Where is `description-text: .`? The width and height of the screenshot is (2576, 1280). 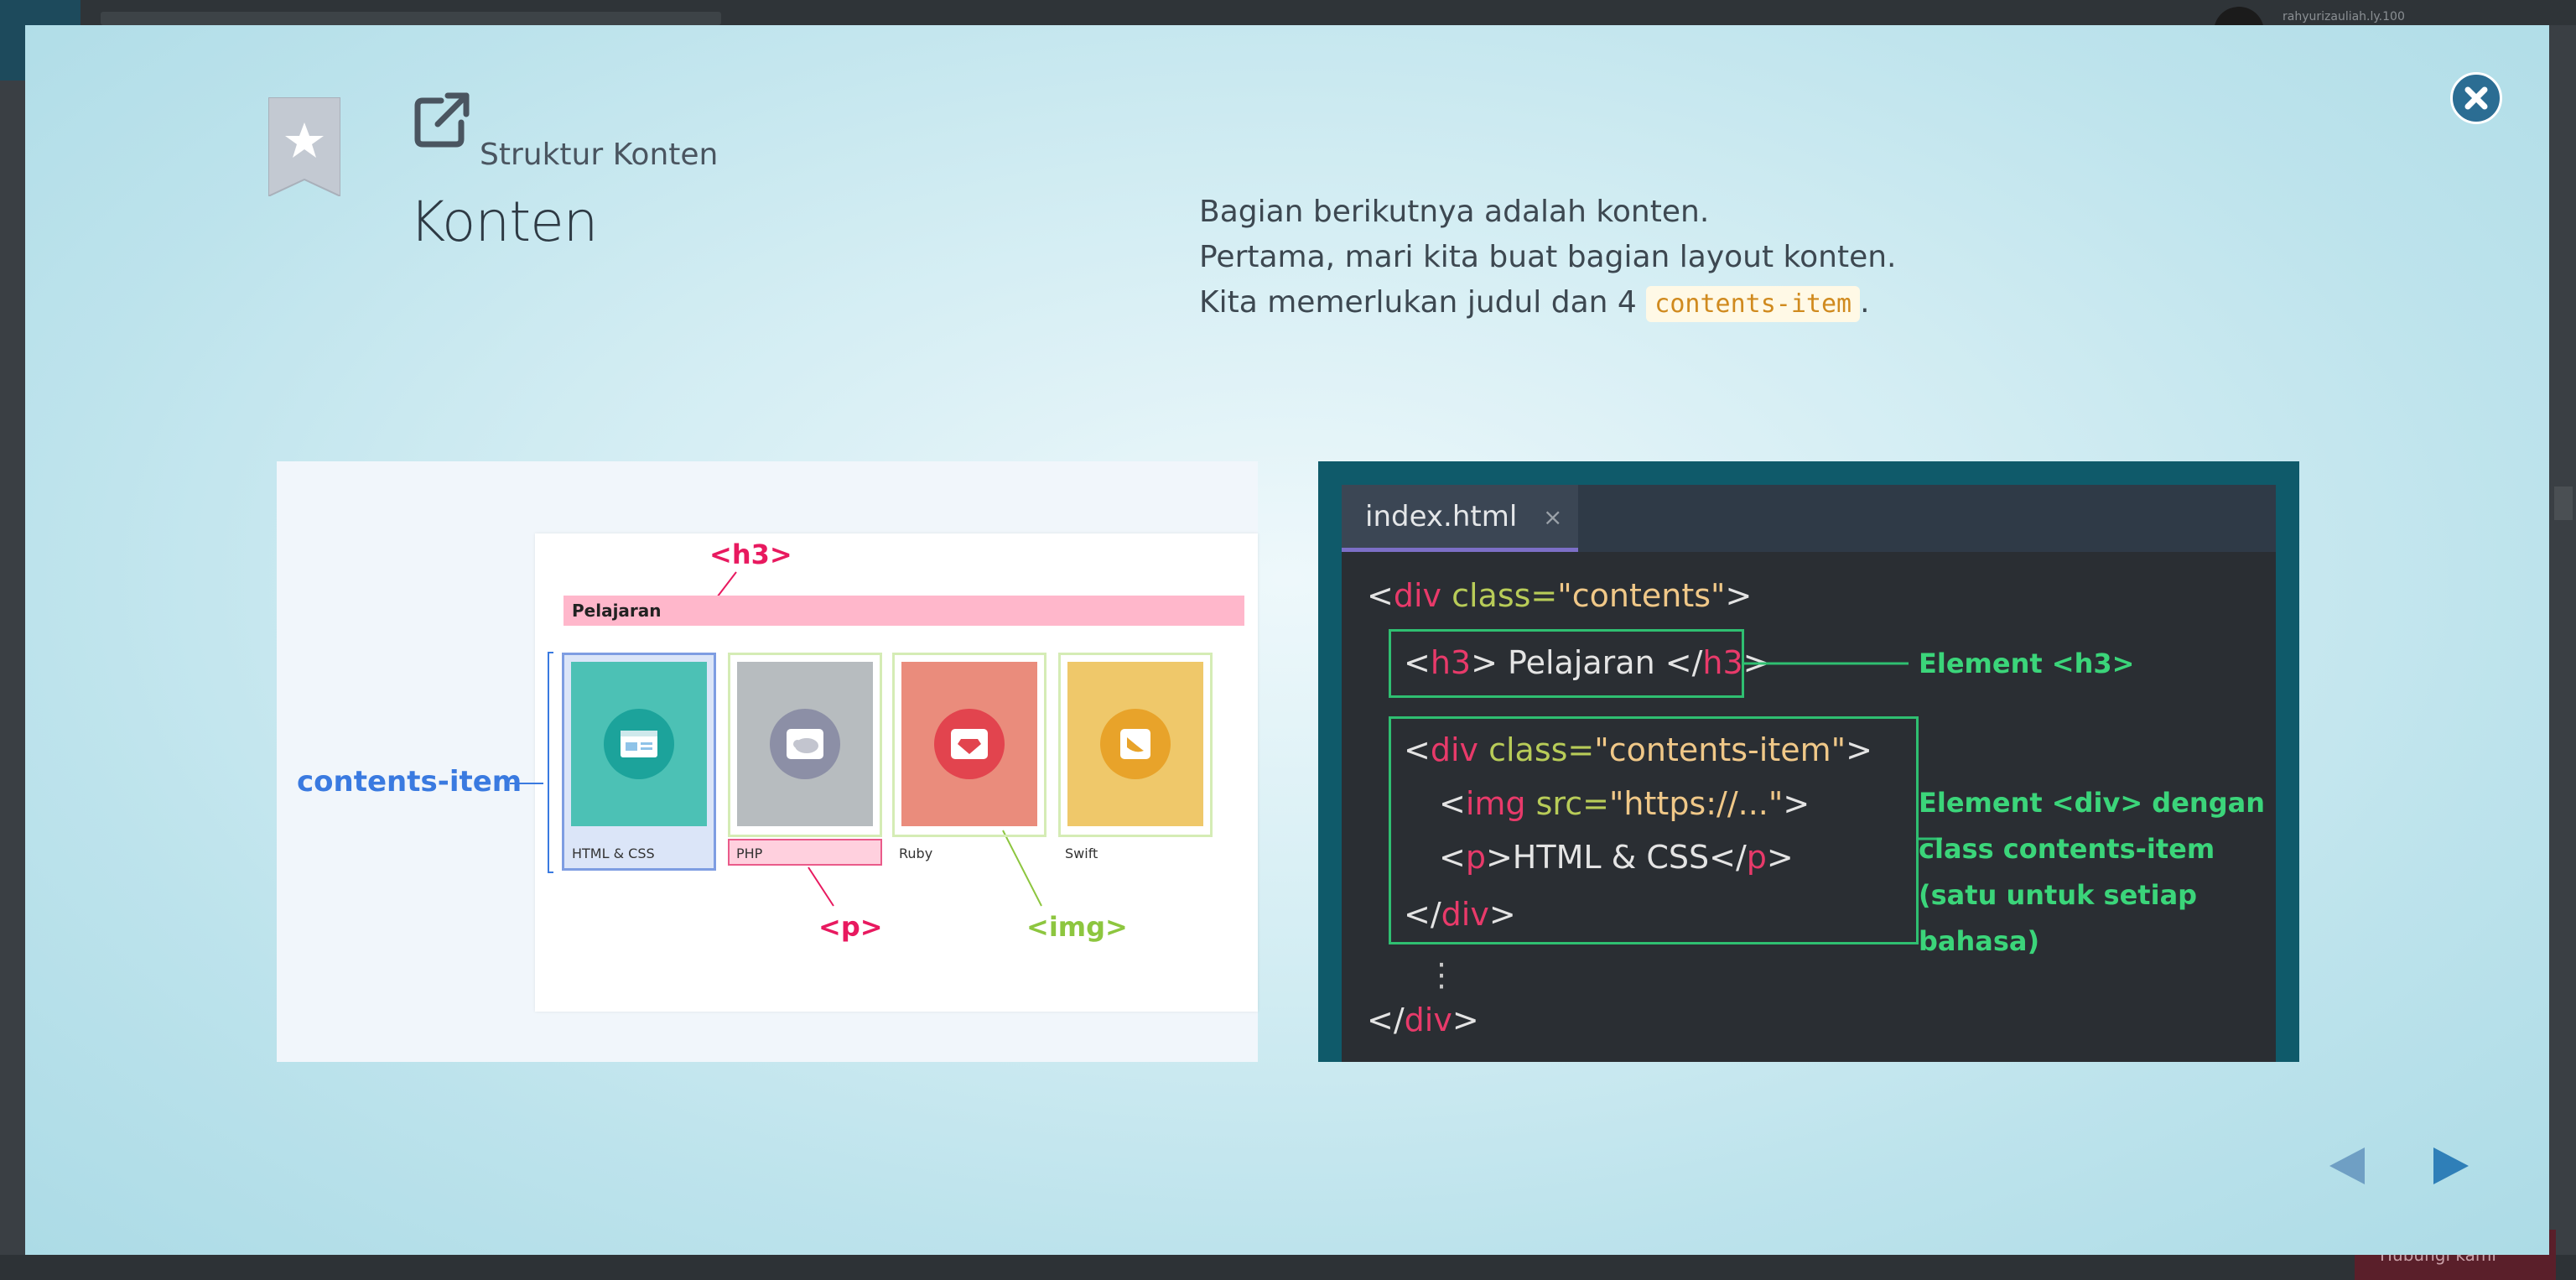 description-text: . is located at coordinates (1865, 302).